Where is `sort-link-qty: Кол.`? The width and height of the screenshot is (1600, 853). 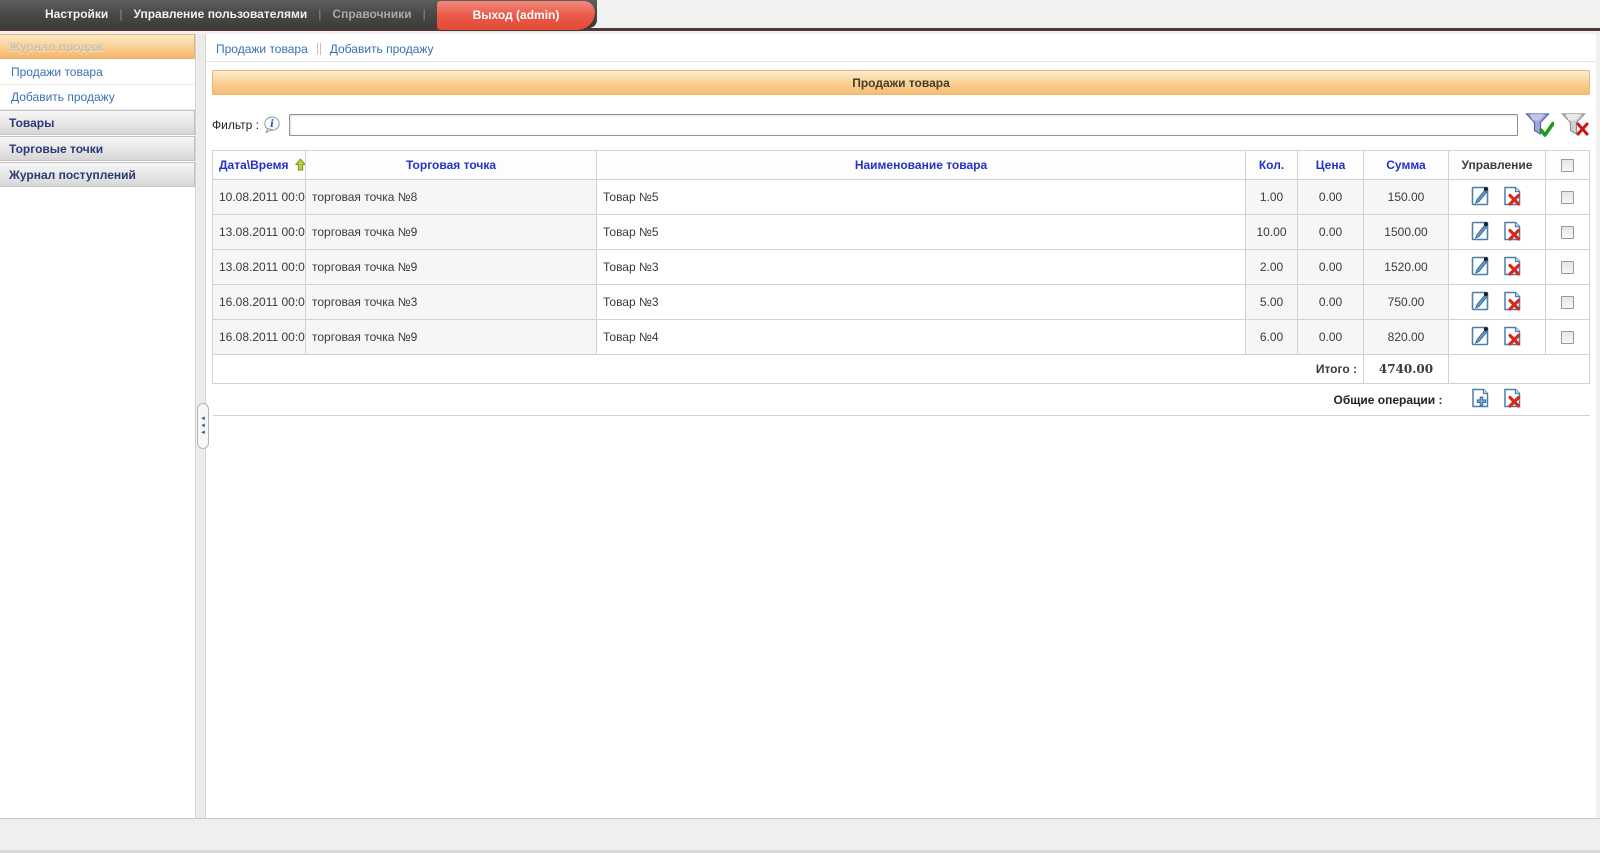 sort-link-qty: Кол. is located at coordinates (1271, 165).